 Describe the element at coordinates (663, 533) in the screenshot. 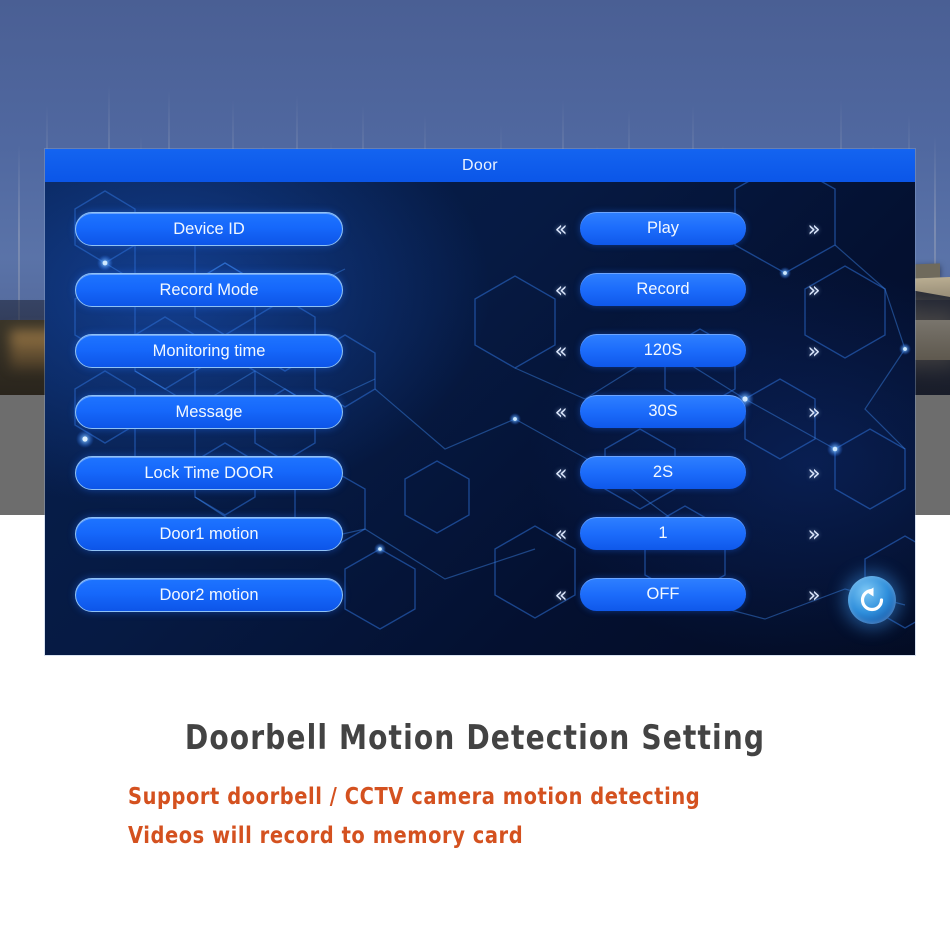

I see `setting-value-button-door1-motion: 1` at that location.